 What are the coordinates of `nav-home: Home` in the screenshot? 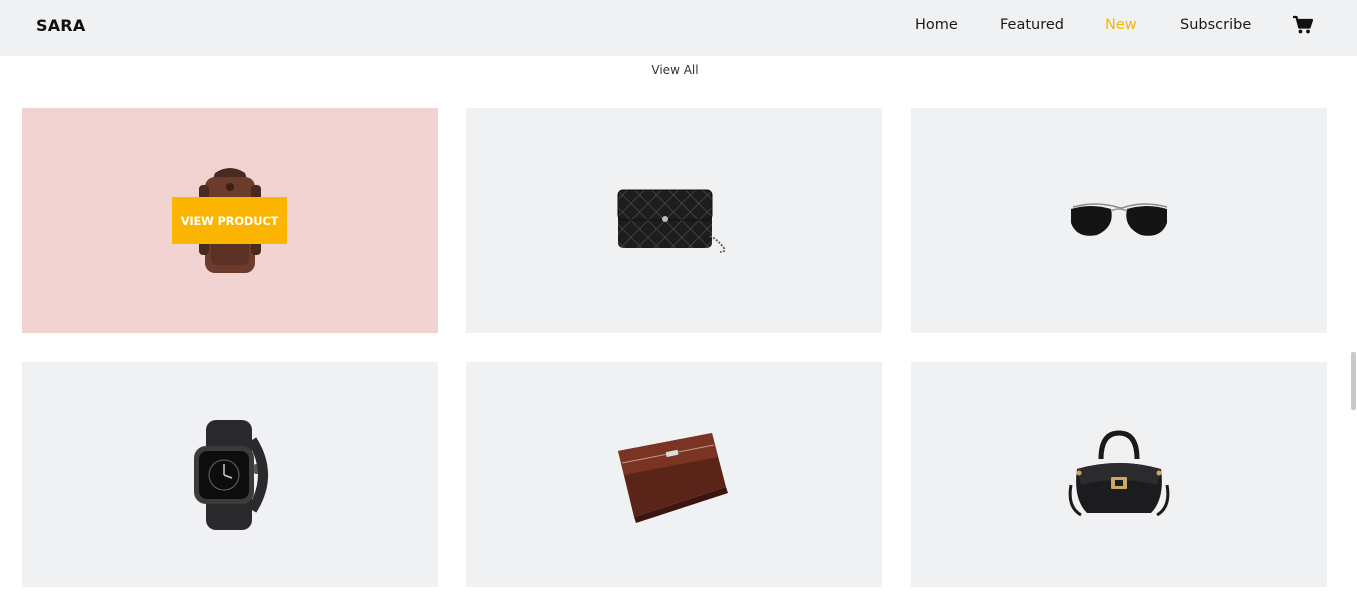 It's located at (936, 25).